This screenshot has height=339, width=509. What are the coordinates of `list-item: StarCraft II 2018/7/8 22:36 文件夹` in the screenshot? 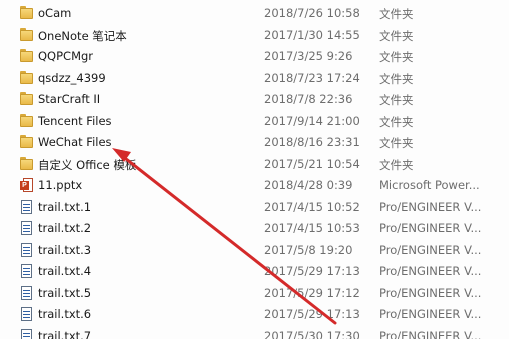 It's located at (254, 100).